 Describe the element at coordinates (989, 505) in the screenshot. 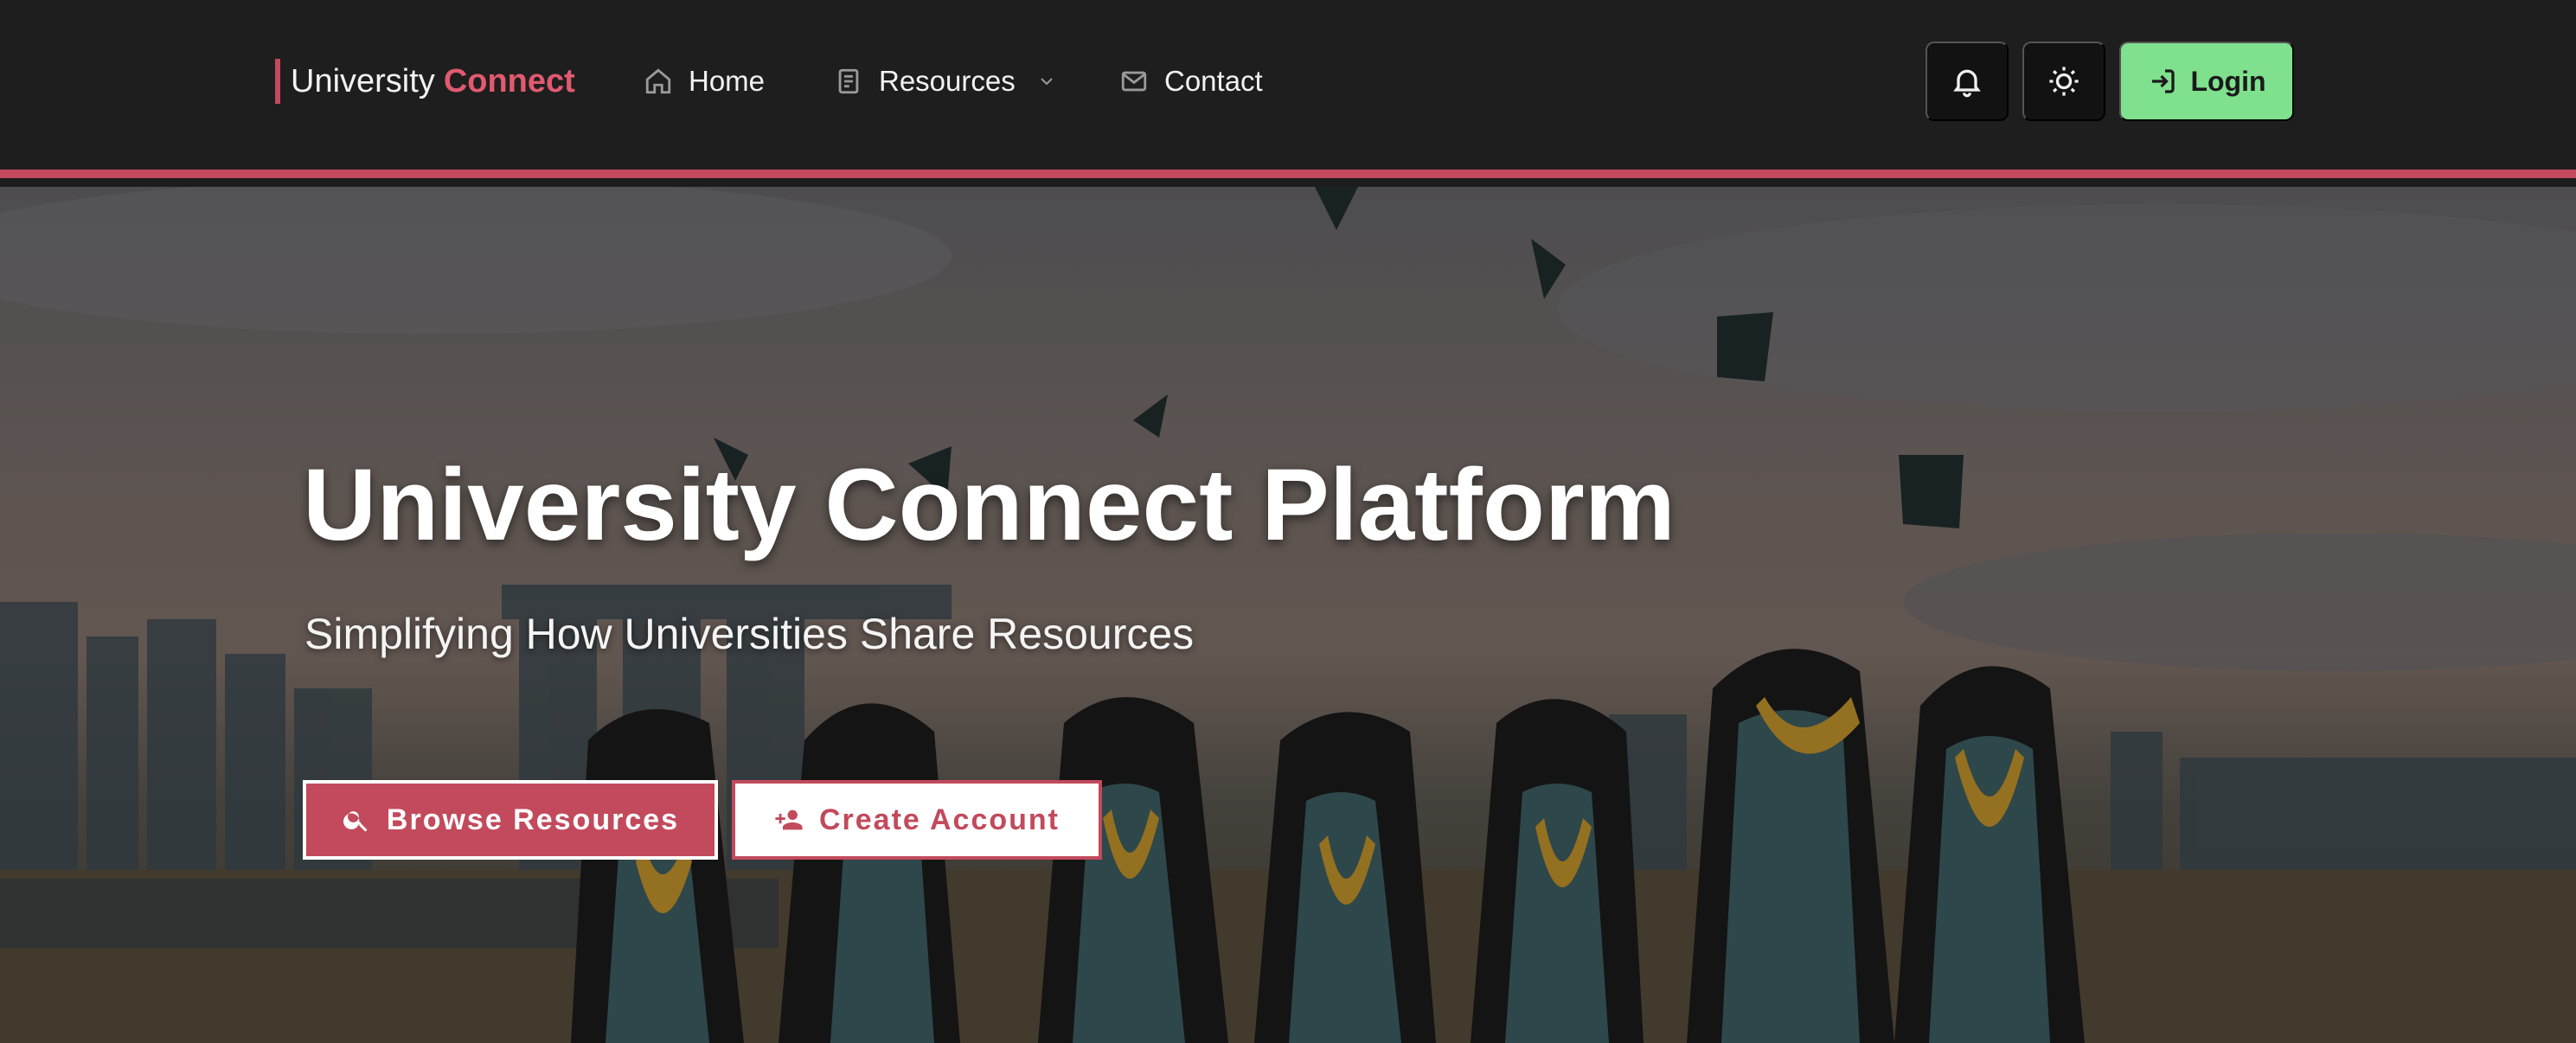

I see `hero-title: University Connect Platform` at that location.